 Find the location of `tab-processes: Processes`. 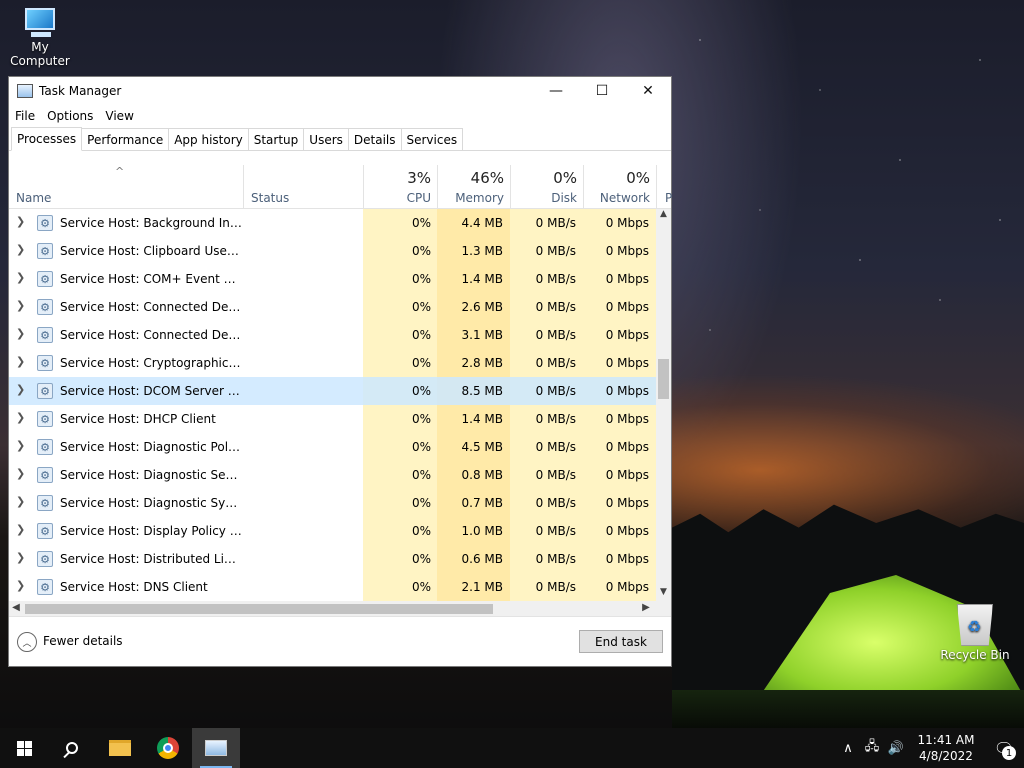

tab-processes: Processes is located at coordinates (47, 139).